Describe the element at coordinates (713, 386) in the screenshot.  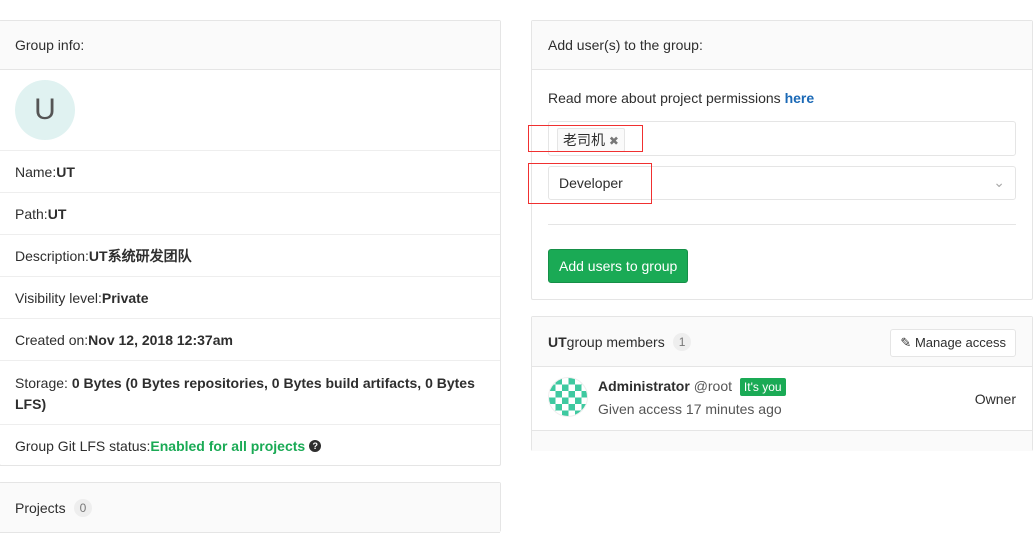
I see `member-username: @root` at that location.